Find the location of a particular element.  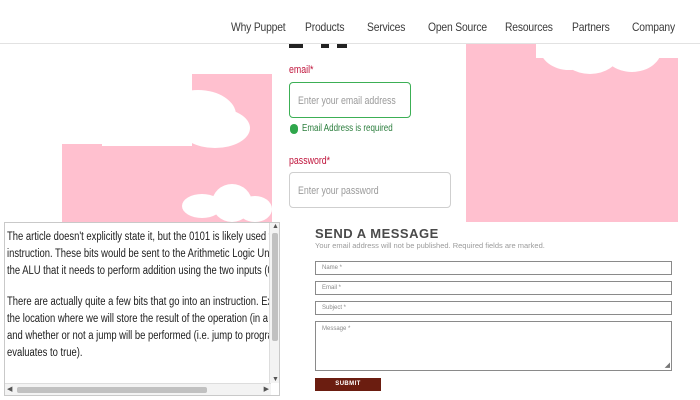

vertical-scrollbar: ▲ ▼ is located at coordinates (274, 303).